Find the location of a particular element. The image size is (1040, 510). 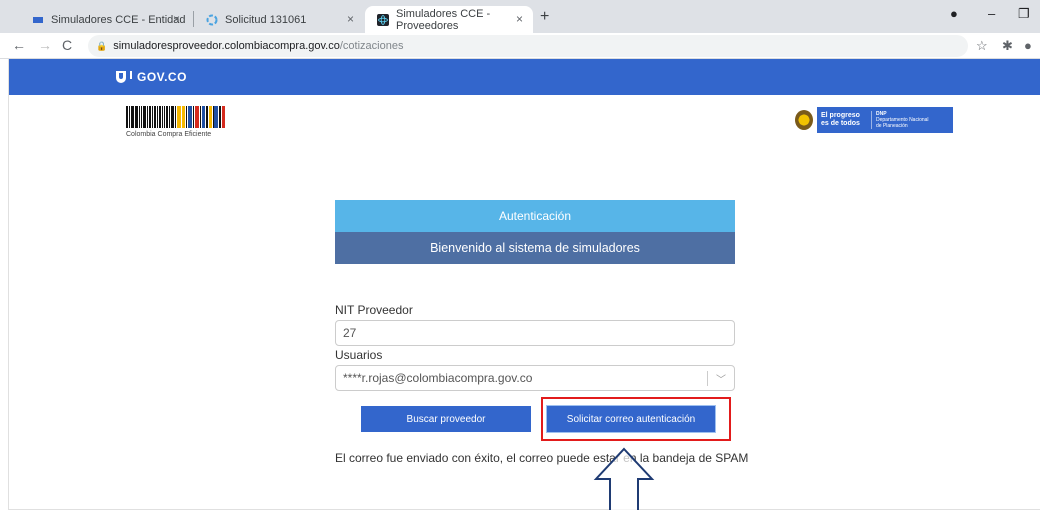

account-icon: ● is located at coordinates (1028, 45).